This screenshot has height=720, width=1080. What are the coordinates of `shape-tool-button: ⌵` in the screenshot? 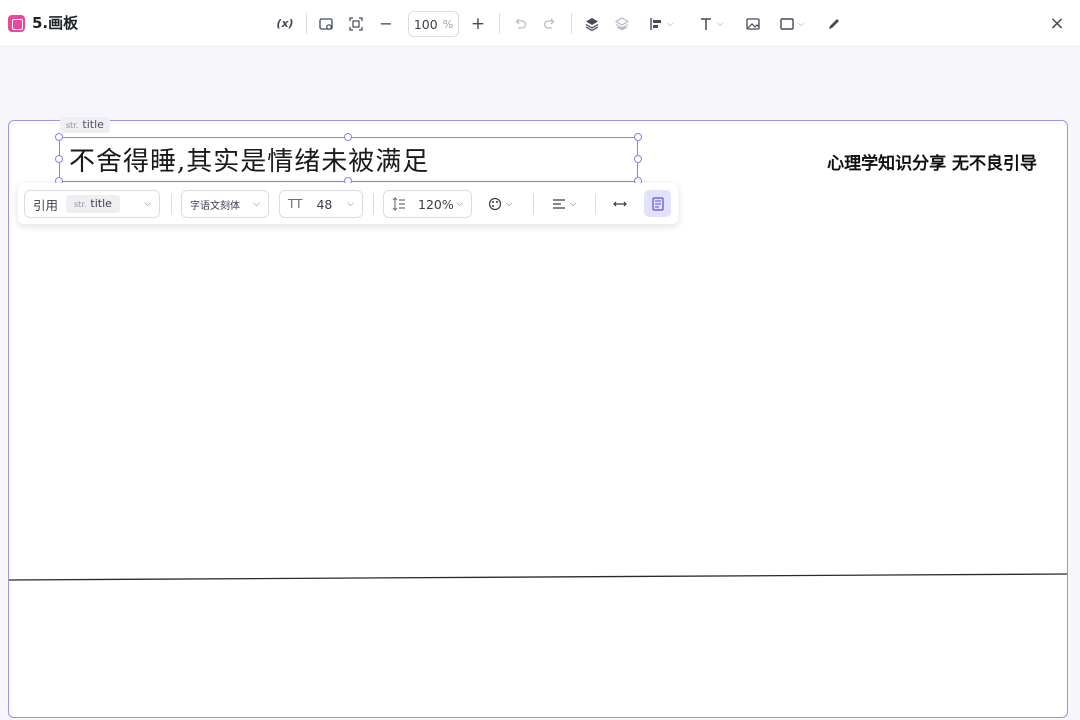 It's located at (792, 24).